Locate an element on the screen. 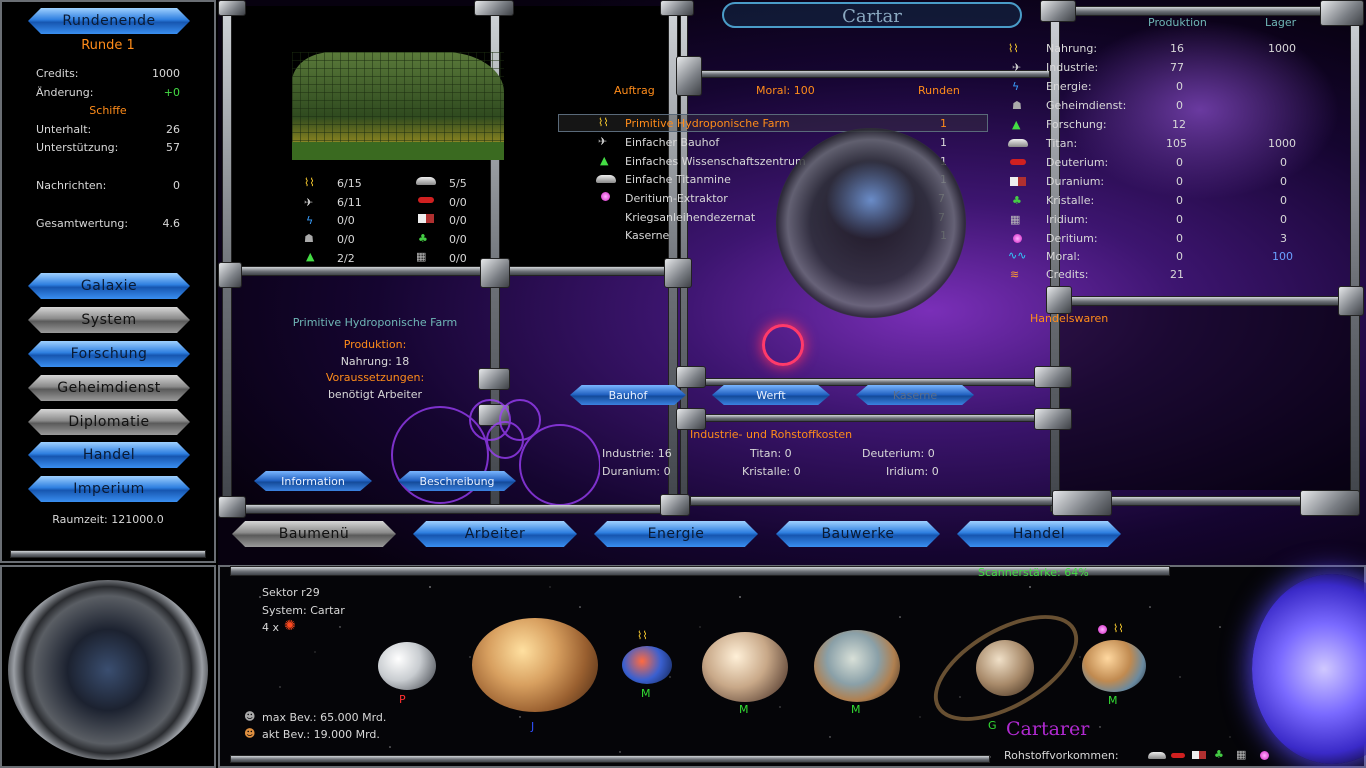 The image size is (1366, 768). messages-value: 0 is located at coordinates (176, 185).